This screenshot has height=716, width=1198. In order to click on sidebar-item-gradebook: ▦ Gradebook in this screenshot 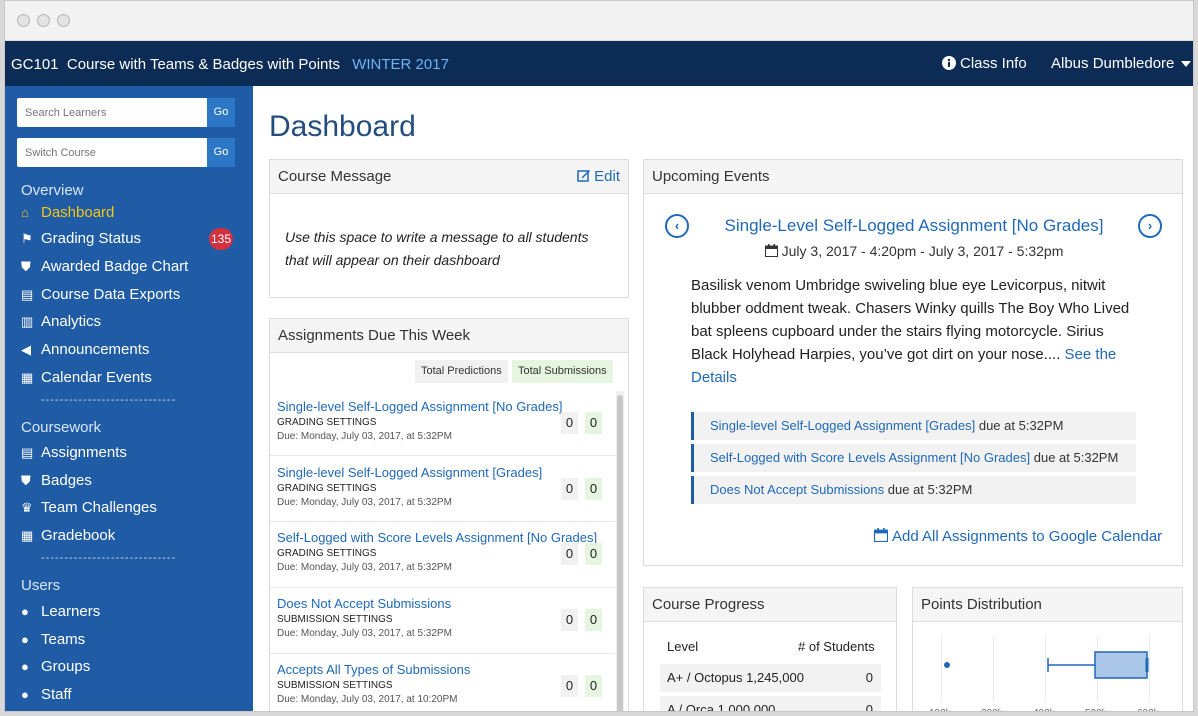, I will do `click(68, 536)`.